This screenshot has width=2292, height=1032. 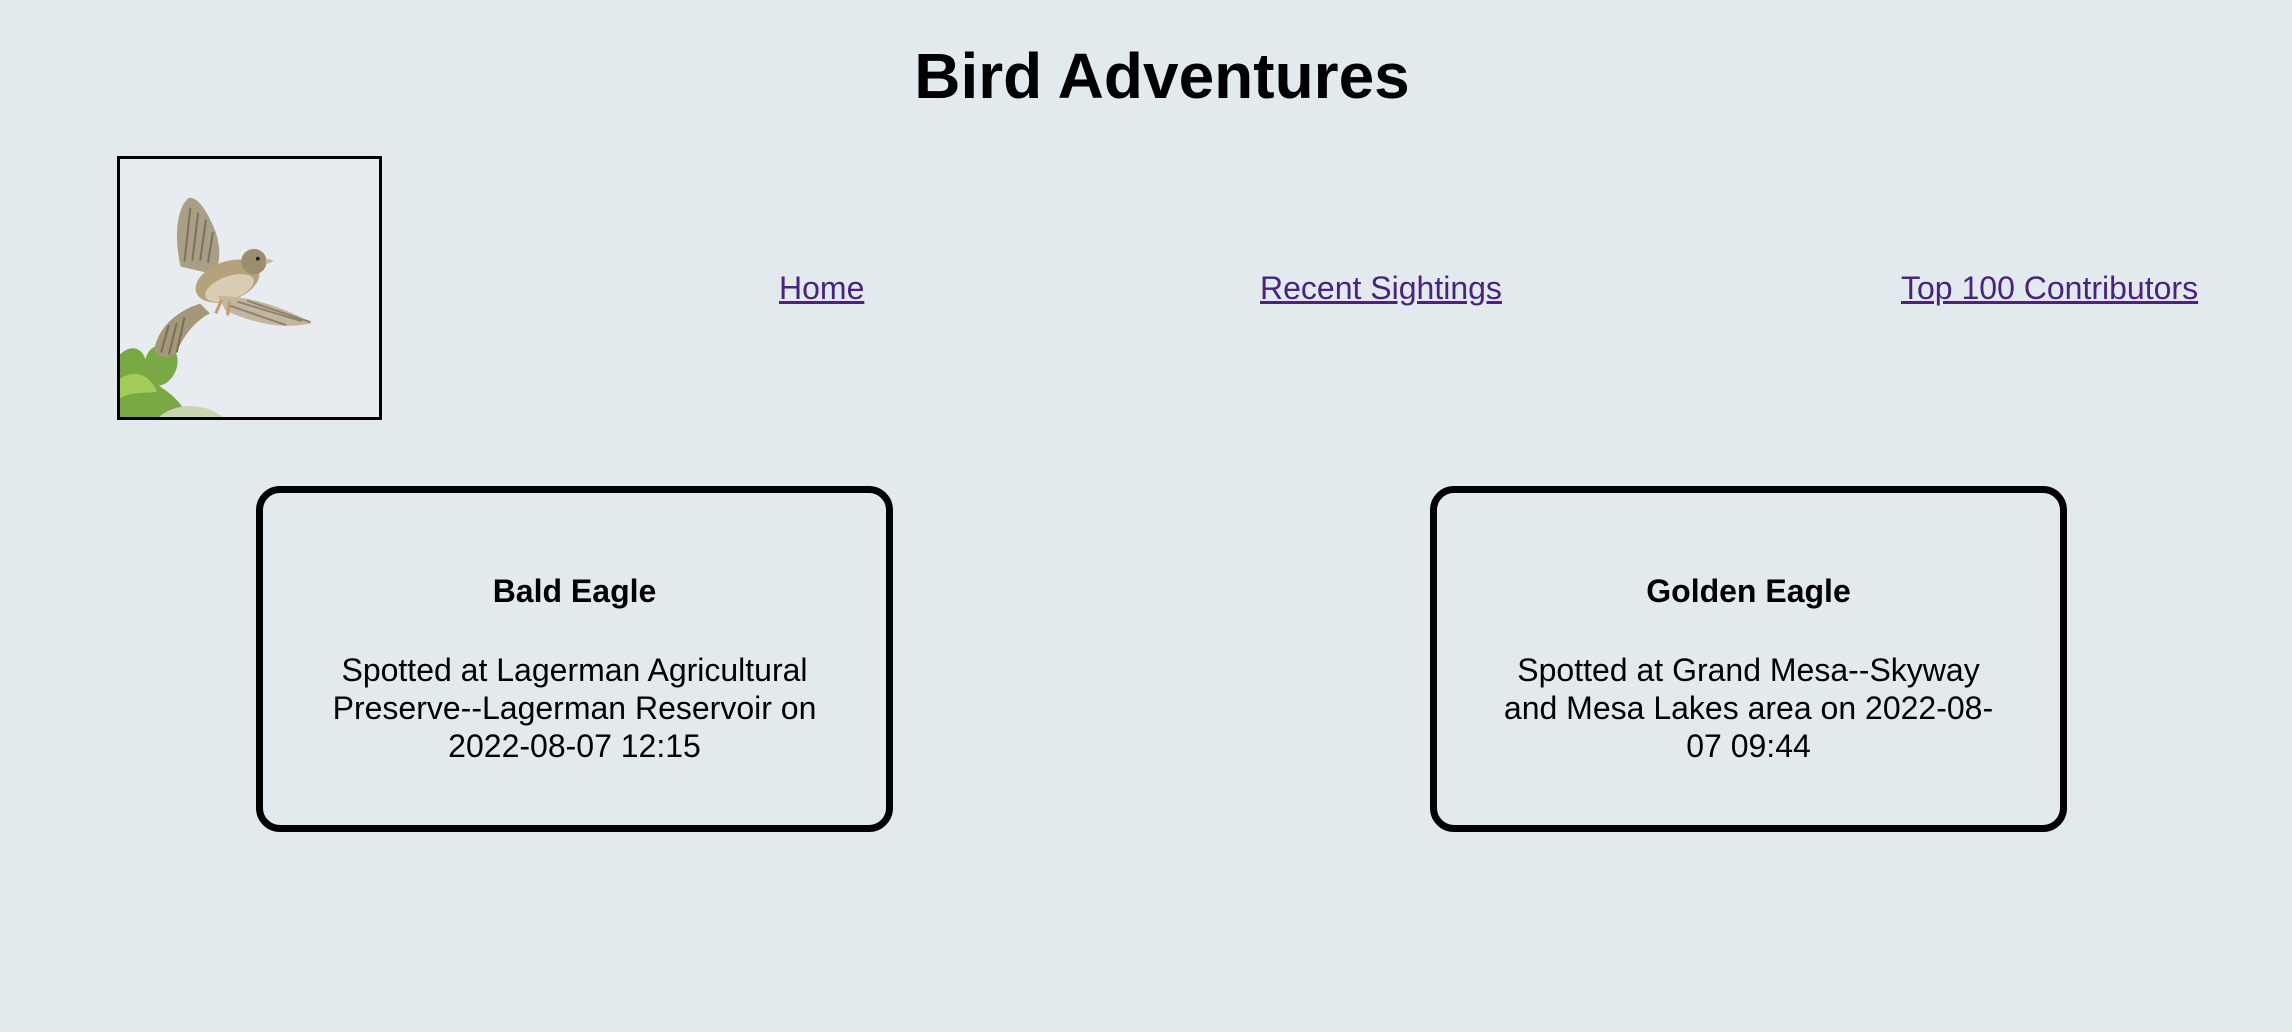 I want to click on sparrow-icon, so click(x=249, y=288).